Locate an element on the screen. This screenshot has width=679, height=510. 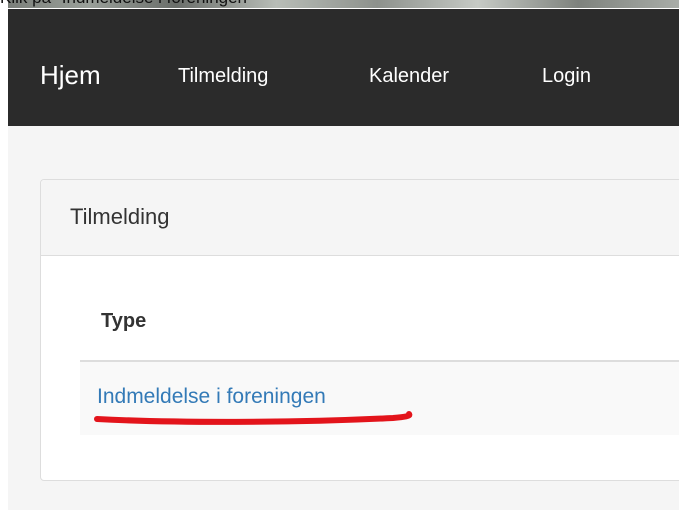
panel-heading: Tilmelding is located at coordinates (360, 218).